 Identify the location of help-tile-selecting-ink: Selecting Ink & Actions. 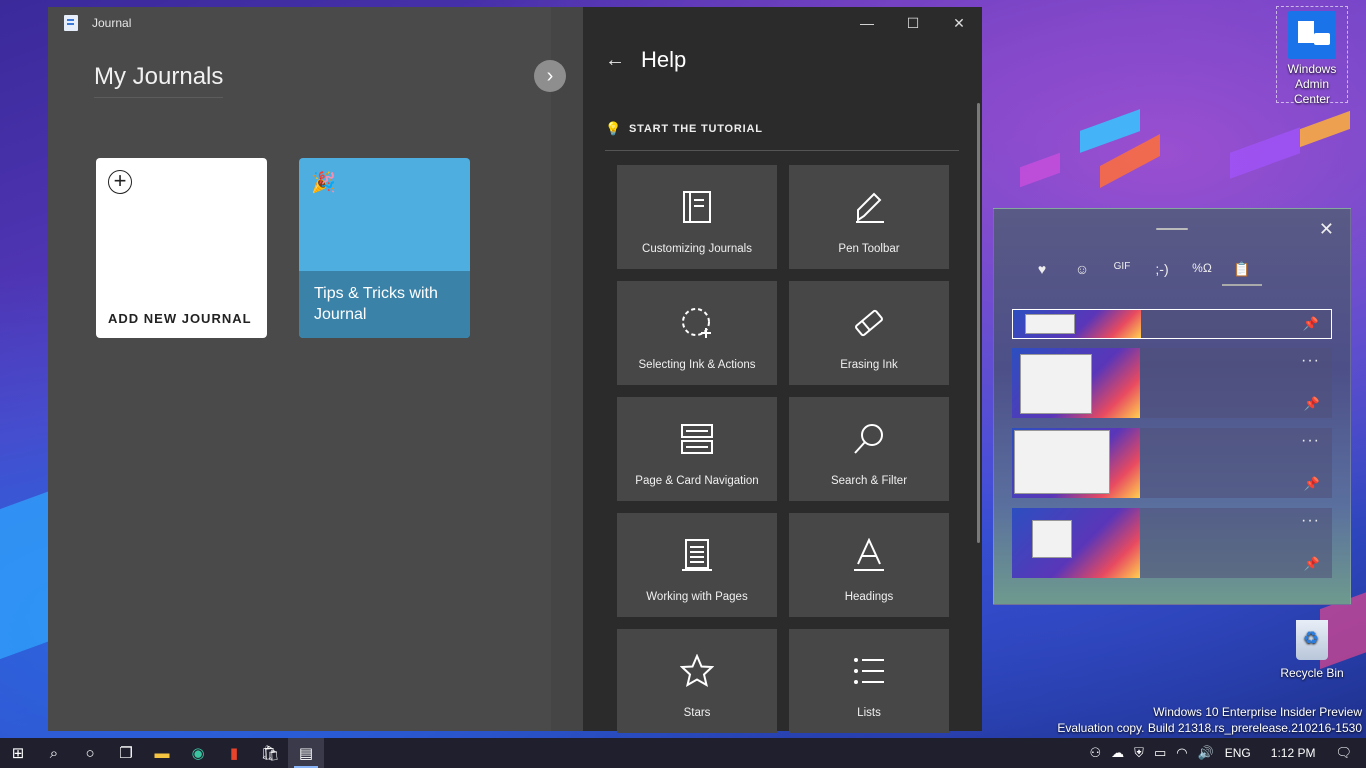
(697, 333).